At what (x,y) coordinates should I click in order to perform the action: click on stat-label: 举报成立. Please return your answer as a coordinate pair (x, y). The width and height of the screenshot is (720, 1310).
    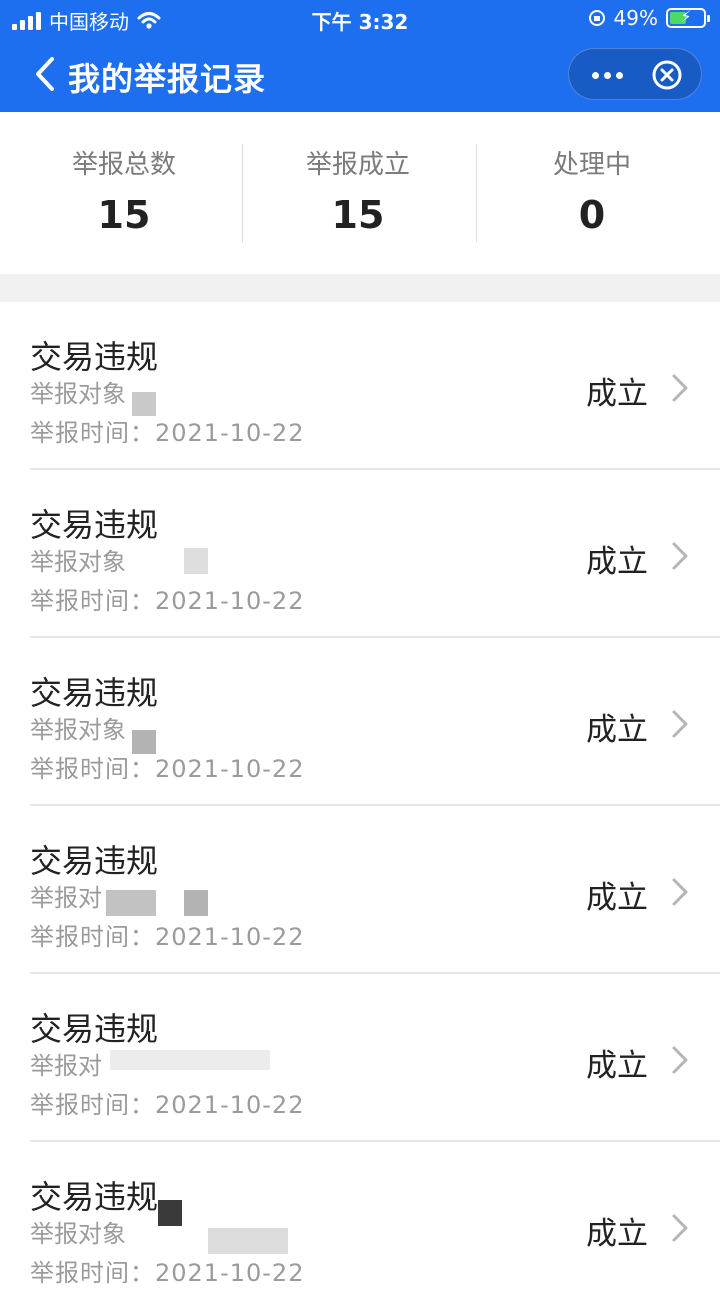
    Looking at the image, I should click on (357, 165).